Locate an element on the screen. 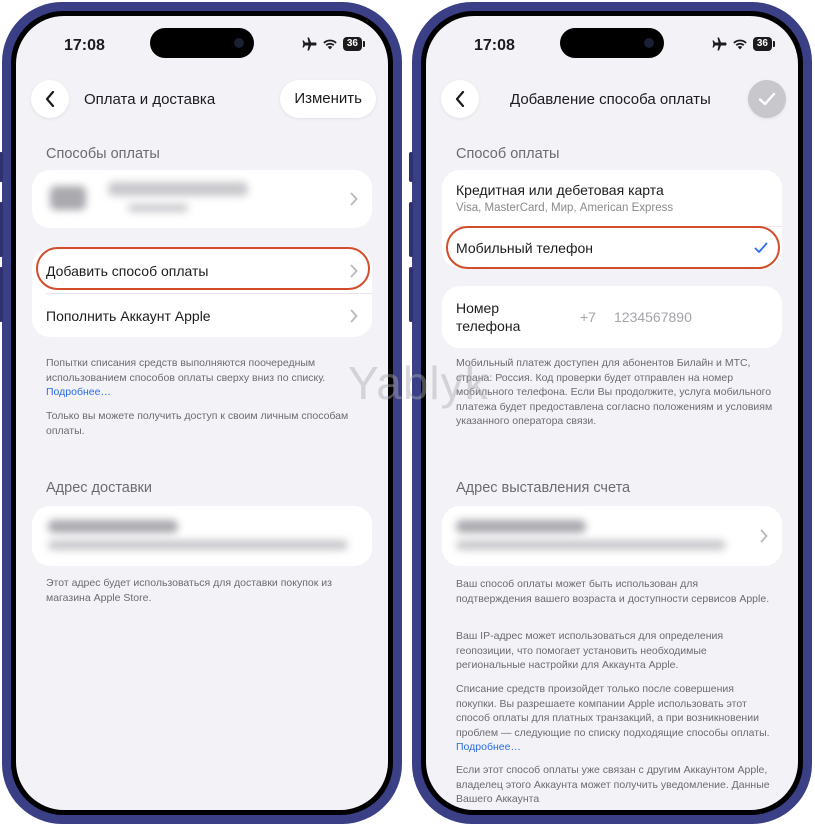  payment-method-header: Способ оплаты is located at coordinates (508, 154).